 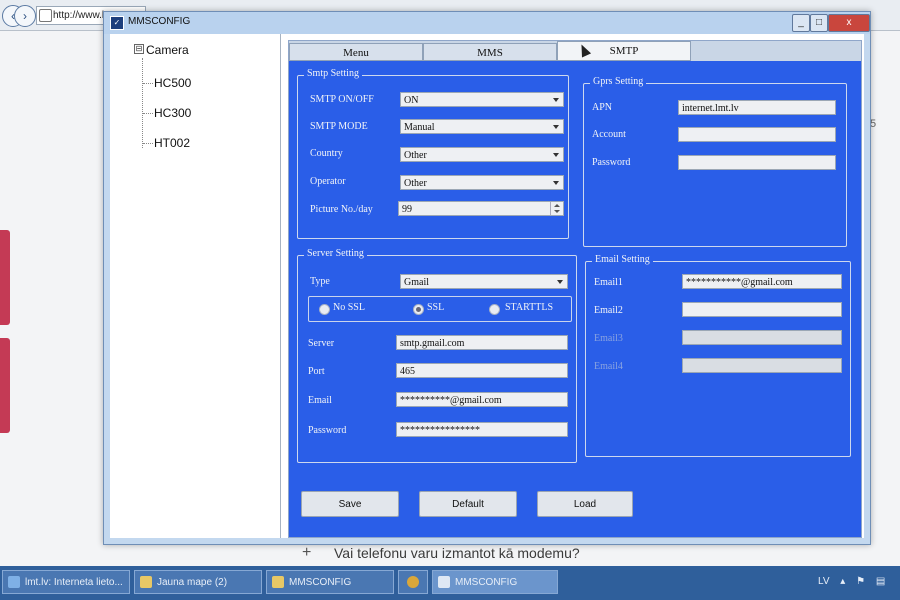 I want to click on chrome-icon, so click(x=413, y=582).